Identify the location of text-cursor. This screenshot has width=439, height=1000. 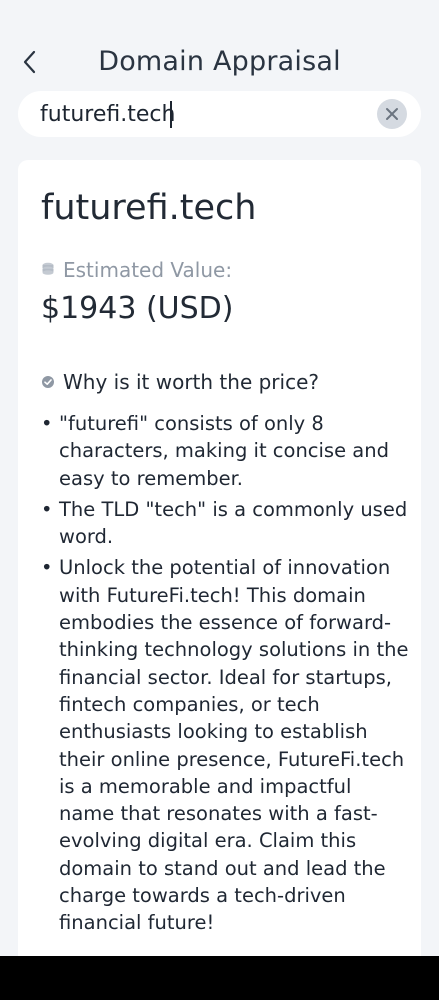
(171, 114).